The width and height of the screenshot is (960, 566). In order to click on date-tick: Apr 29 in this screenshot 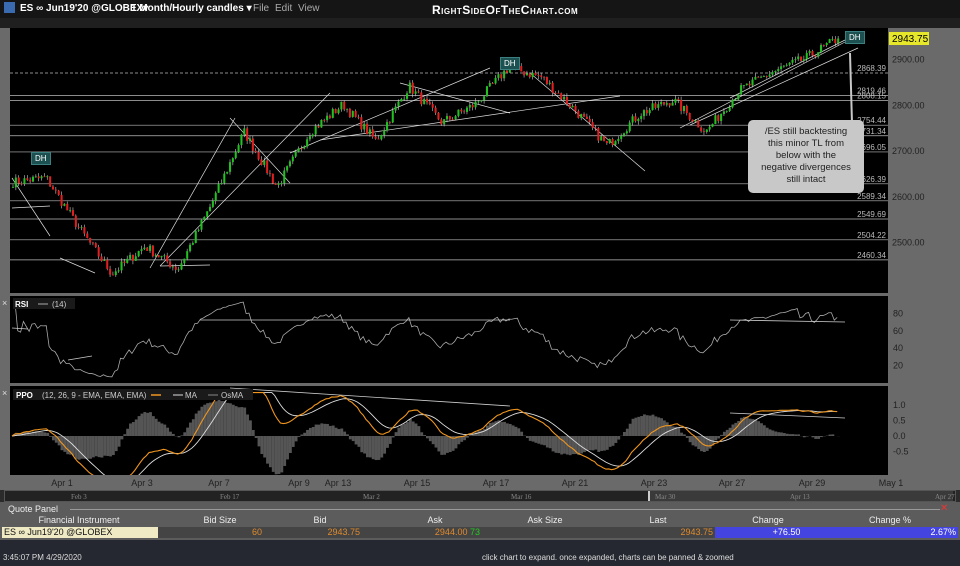, I will do `click(812, 483)`.